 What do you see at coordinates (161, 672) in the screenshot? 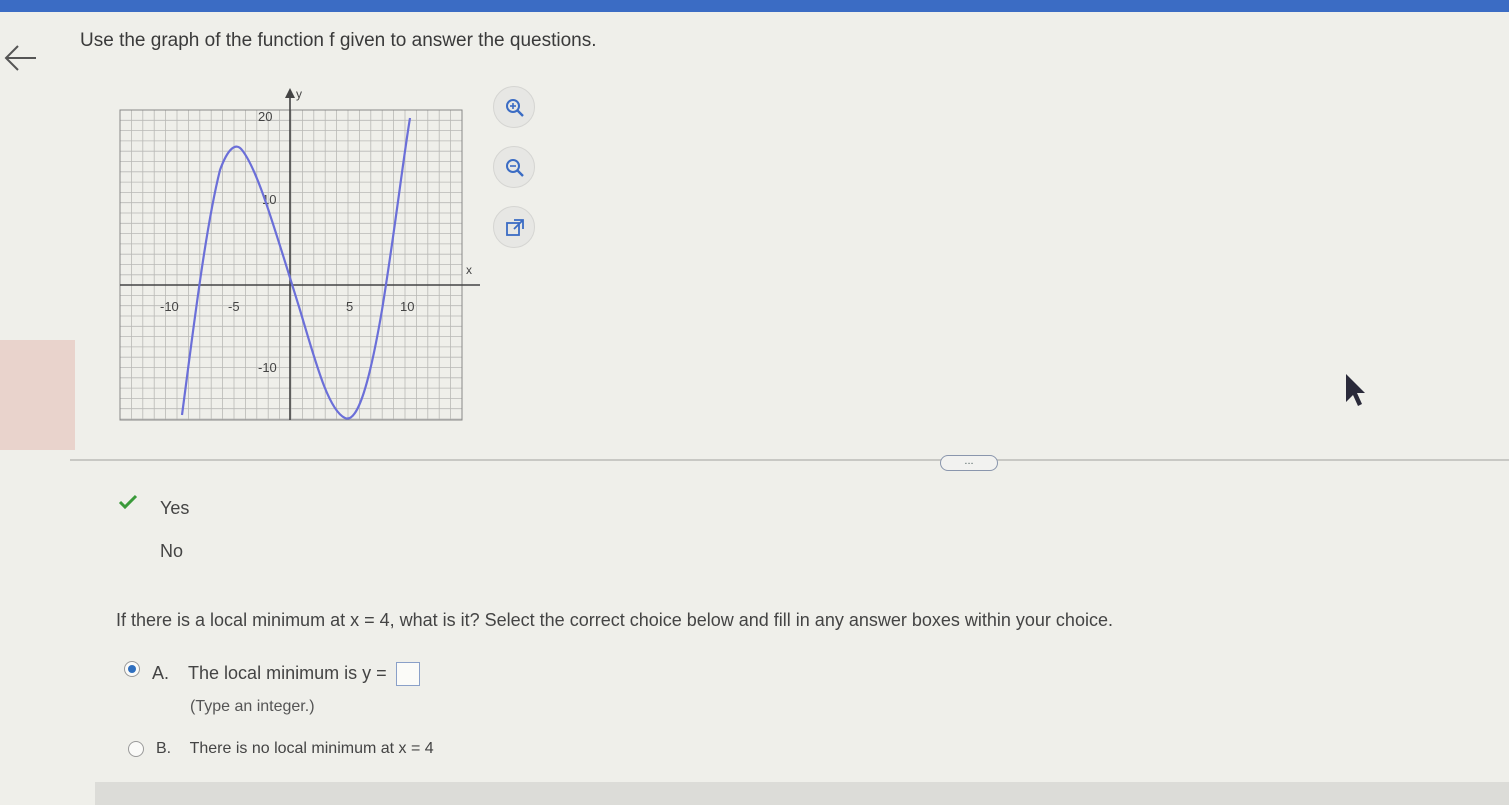
I see `choice-a-letter: A.` at bounding box center [161, 672].